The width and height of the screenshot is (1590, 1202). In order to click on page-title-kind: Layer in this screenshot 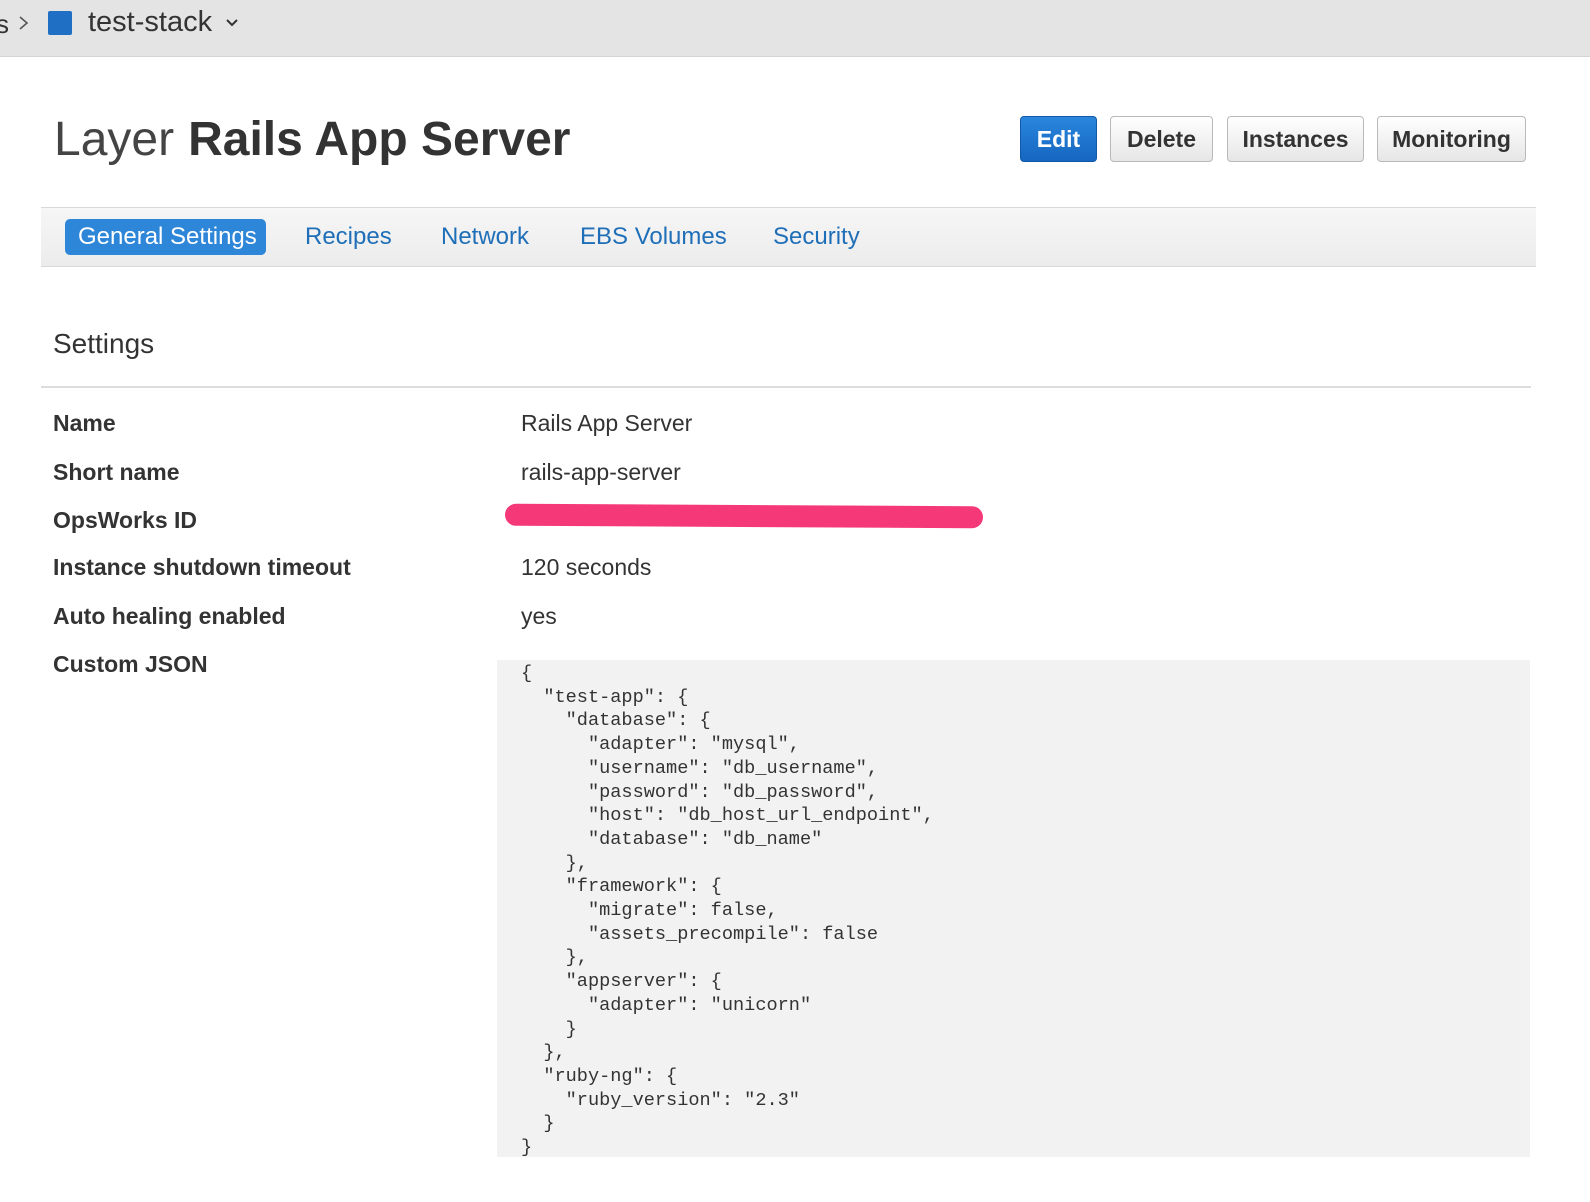, I will do `click(114, 139)`.